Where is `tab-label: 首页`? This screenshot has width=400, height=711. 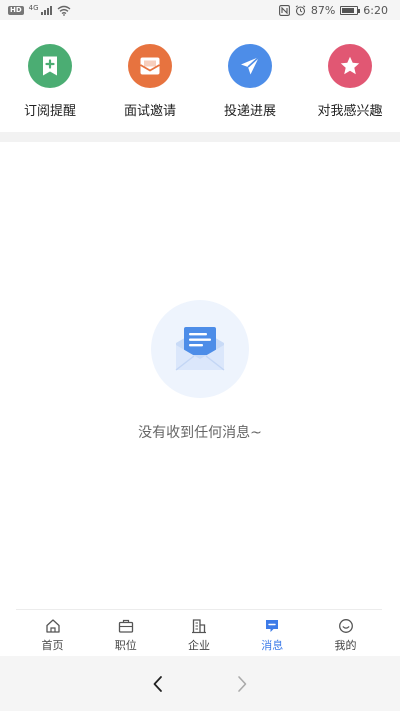 tab-label: 首页 is located at coordinates (52, 645).